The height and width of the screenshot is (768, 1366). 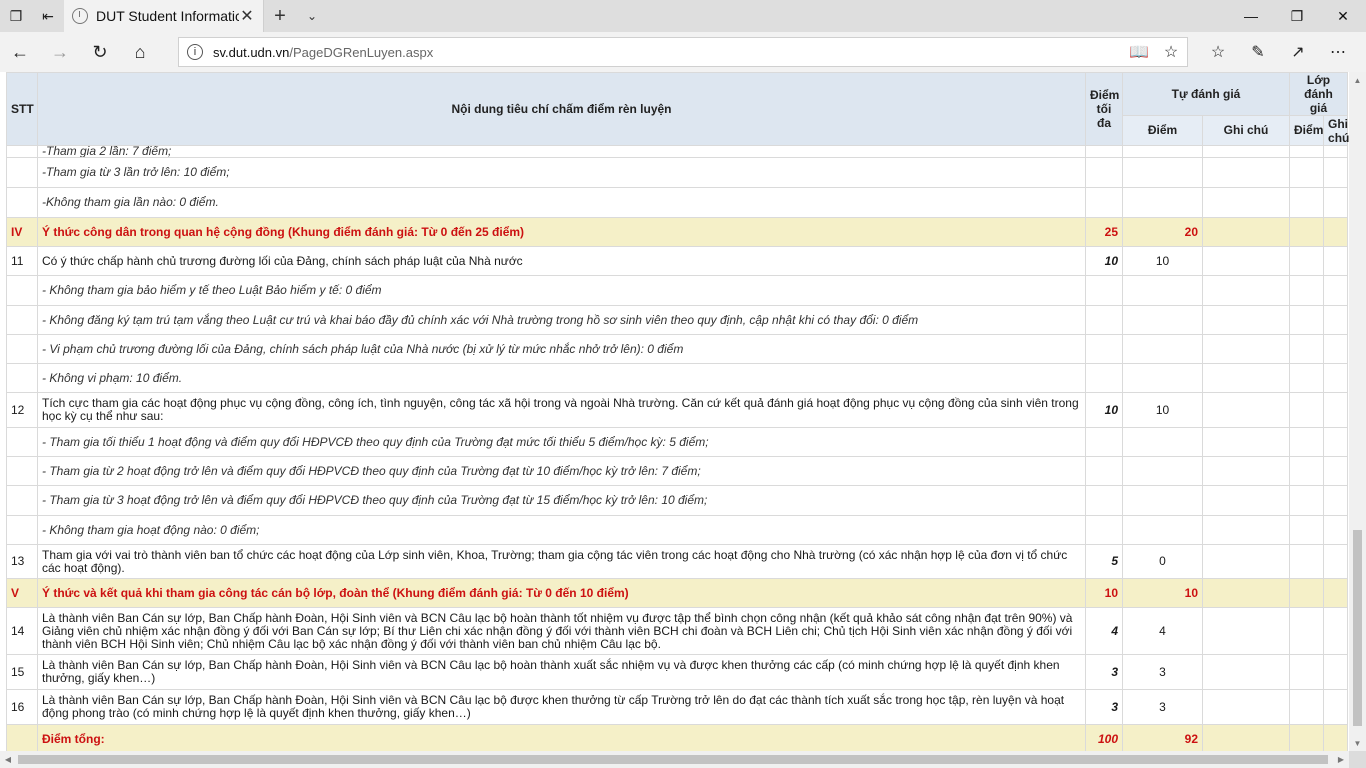 I want to click on row-max-score: 5, so click(x=1104, y=561).